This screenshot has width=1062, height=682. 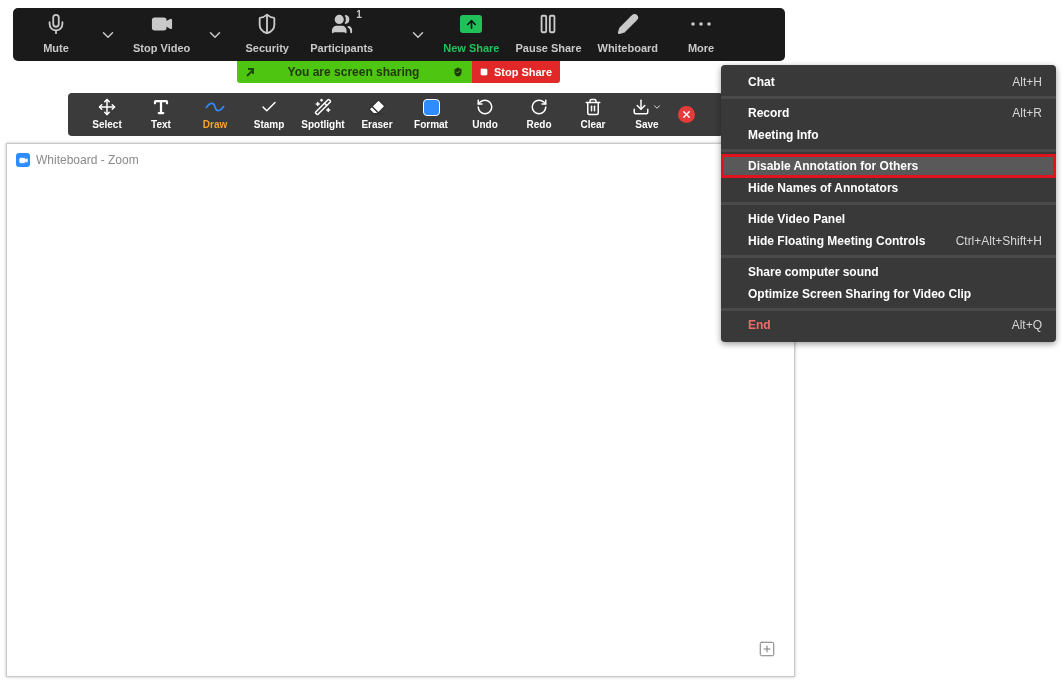 I want to click on close-icon, so click(x=686, y=114).